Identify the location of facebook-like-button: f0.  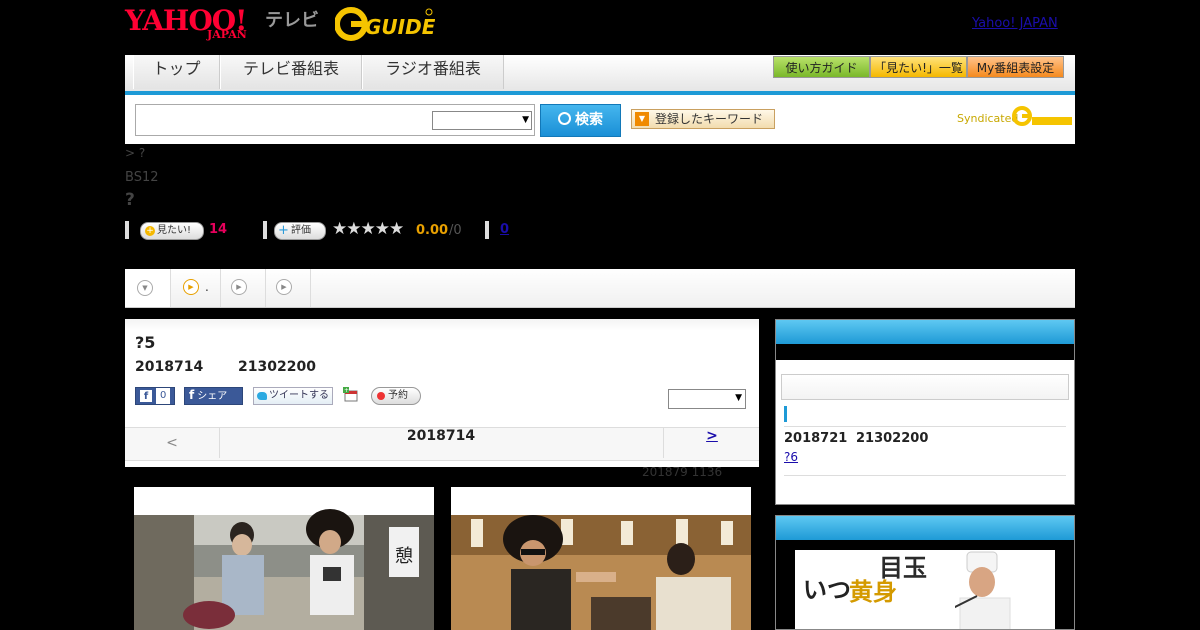
(155, 396).